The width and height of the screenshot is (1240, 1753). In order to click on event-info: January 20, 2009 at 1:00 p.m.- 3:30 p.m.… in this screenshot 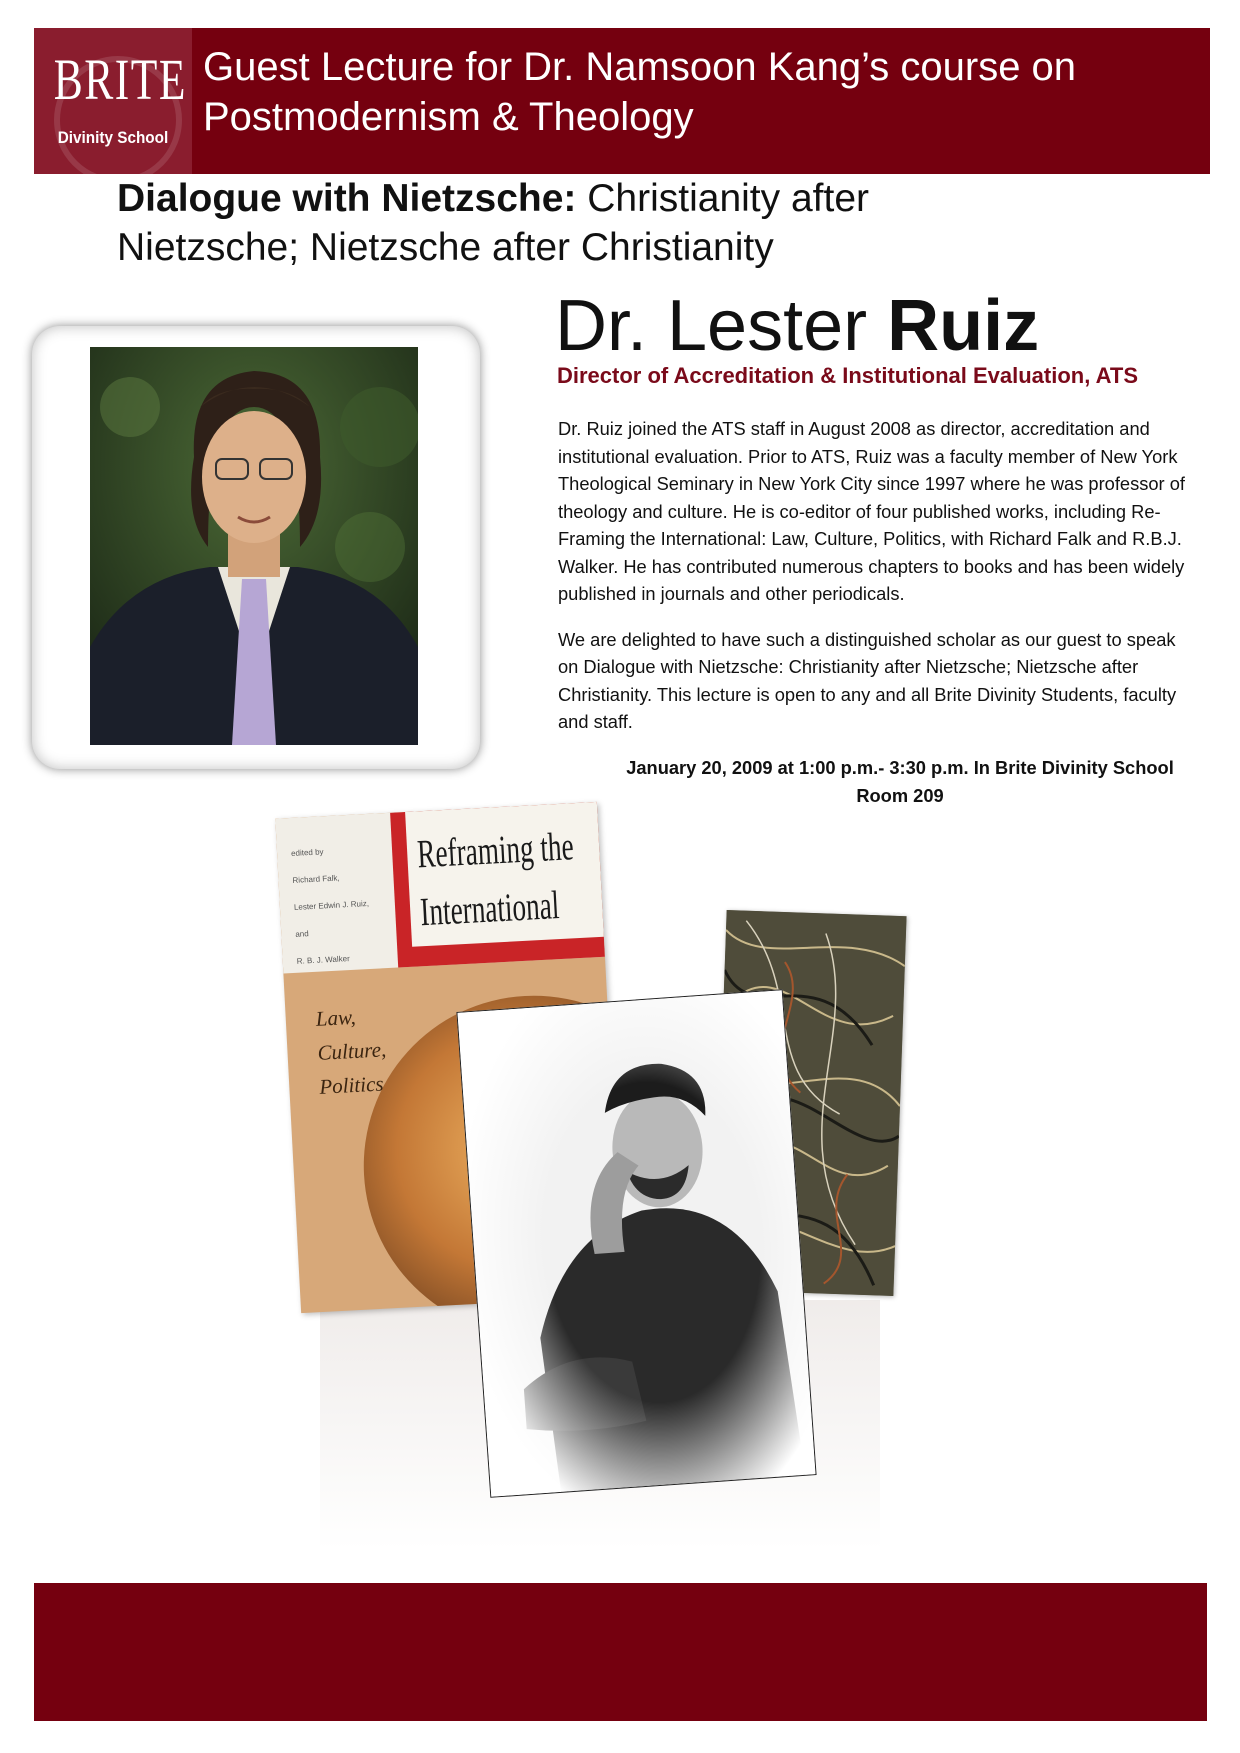, I will do `click(900, 782)`.